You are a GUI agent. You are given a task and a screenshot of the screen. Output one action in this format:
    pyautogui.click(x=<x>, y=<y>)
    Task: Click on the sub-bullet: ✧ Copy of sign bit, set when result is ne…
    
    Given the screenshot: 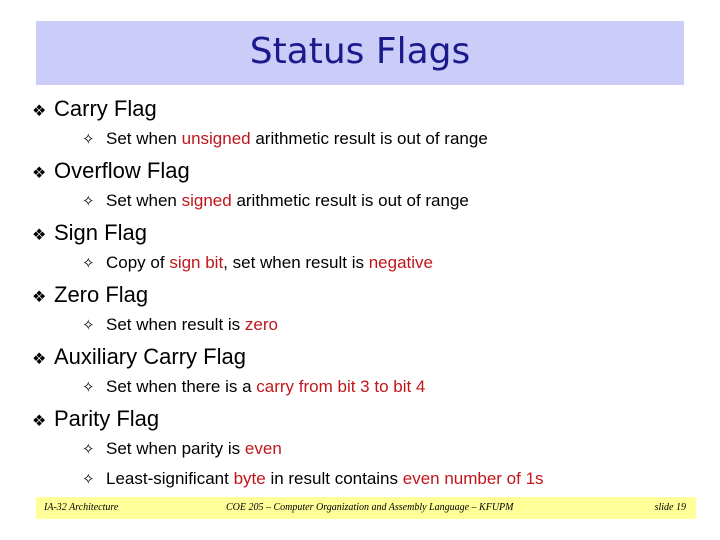 What is the action you would take?
    pyautogui.click(x=257, y=263)
    